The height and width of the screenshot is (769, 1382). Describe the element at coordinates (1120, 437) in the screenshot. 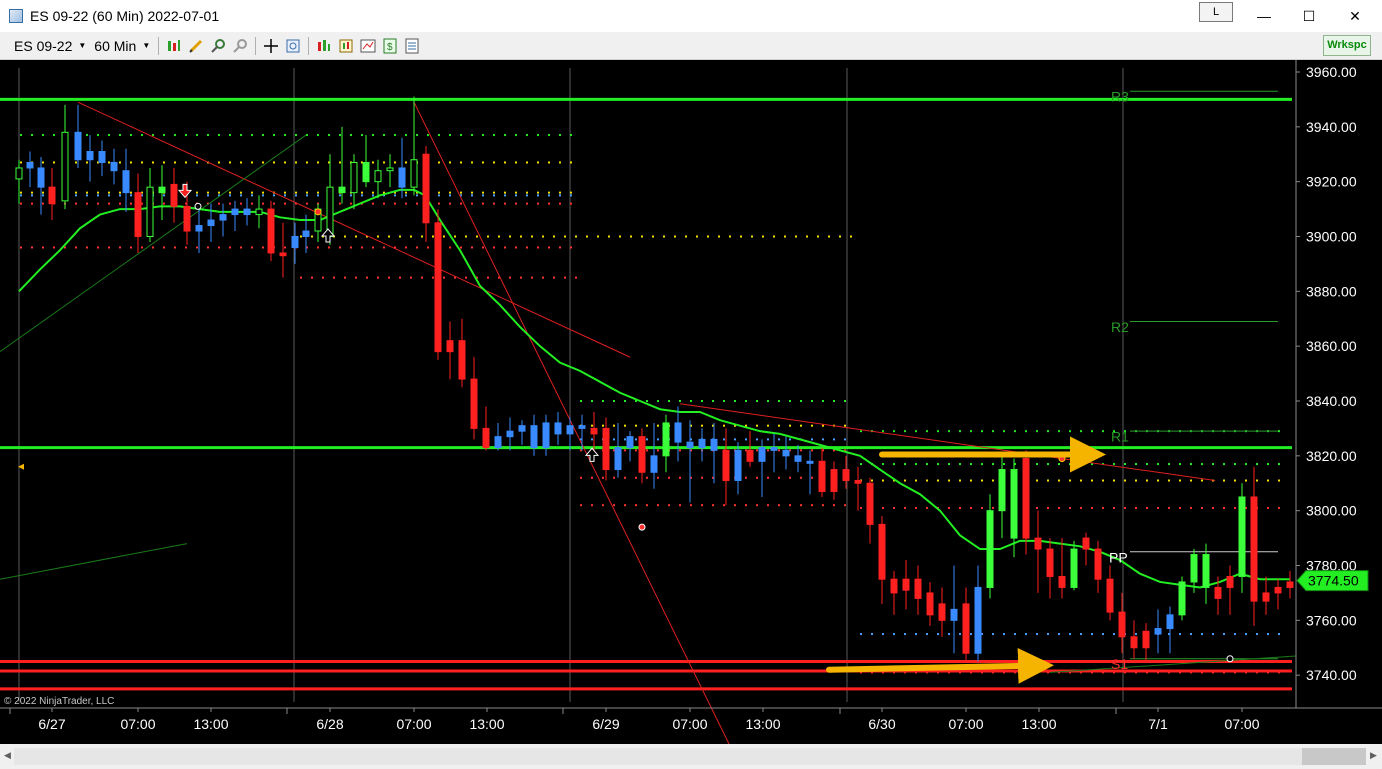

I see `pivot-label: R1` at that location.